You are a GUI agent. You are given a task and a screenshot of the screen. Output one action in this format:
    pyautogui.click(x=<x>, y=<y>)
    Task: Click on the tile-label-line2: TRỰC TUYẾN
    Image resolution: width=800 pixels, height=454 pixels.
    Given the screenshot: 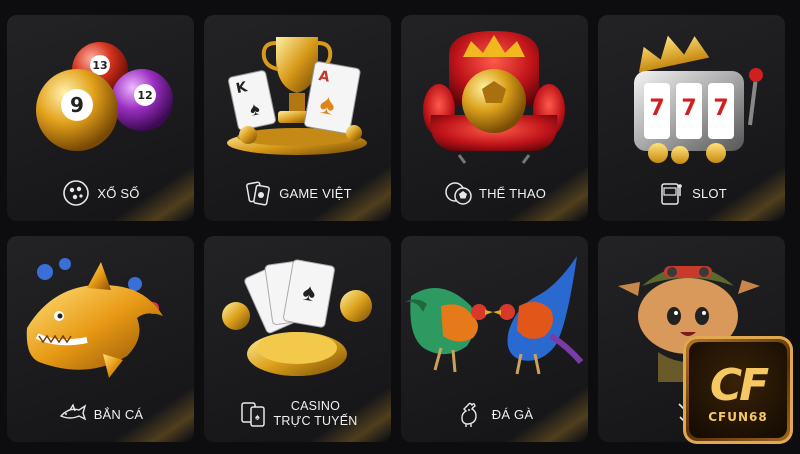 What is the action you would take?
    pyautogui.click(x=315, y=421)
    